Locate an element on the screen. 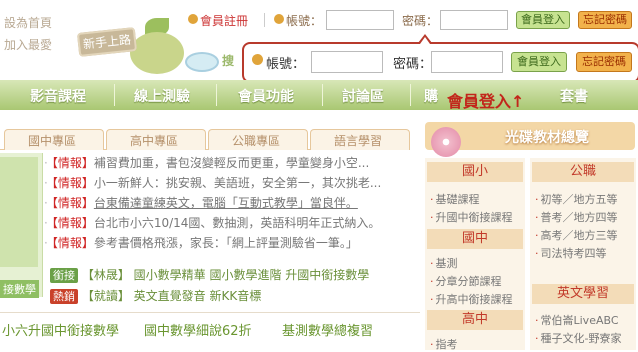 The height and width of the screenshot is (352, 638). sidebar-item: · 分章分節課程 is located at coordinates (466, 281).